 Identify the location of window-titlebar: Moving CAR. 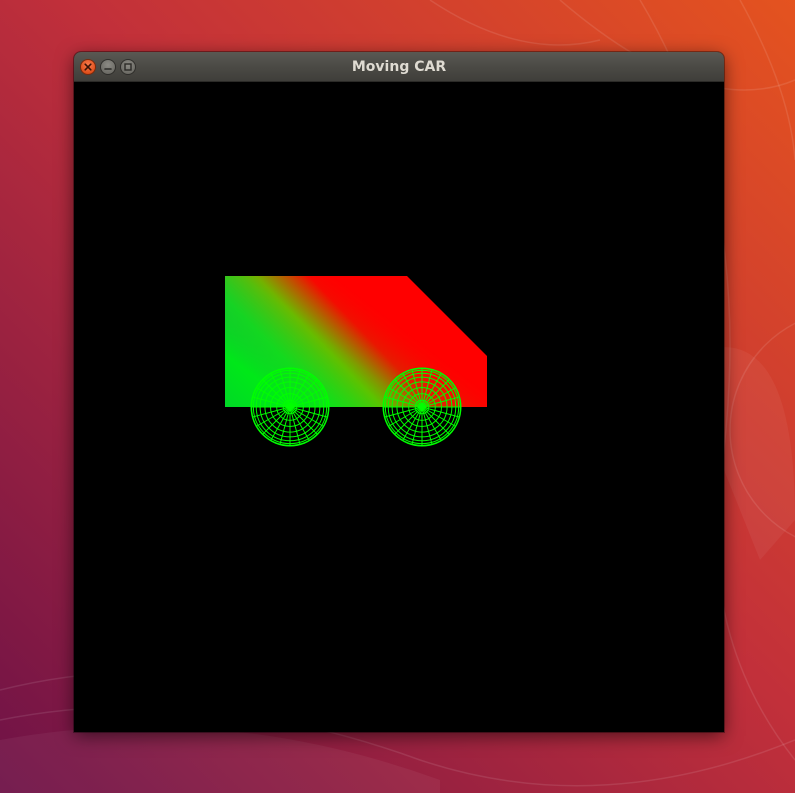
(399, 67).